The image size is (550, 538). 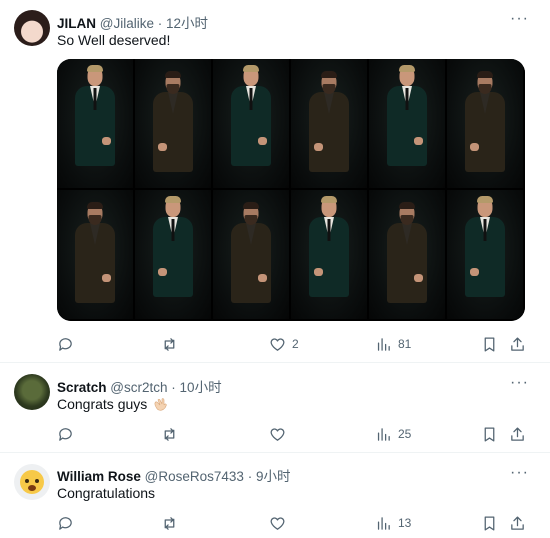 I want to click on action-bar: 2 81, so click(x=292, y=345).